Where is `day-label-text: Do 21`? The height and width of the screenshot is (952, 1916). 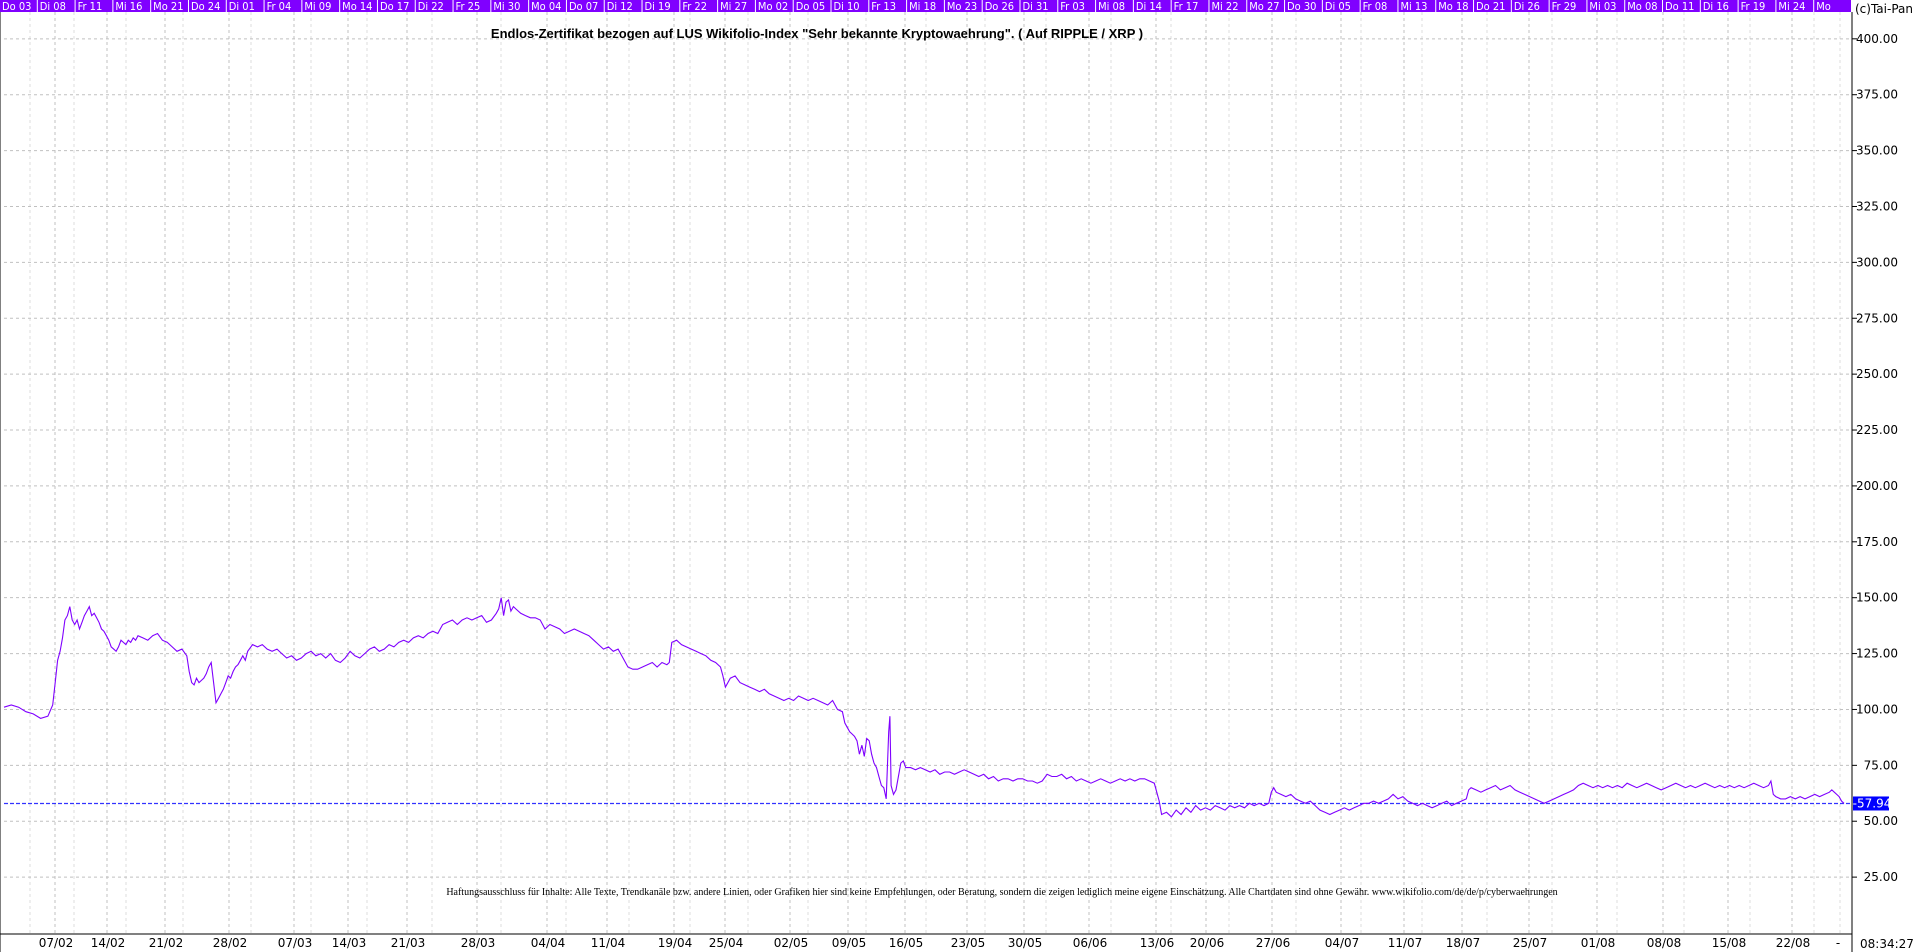
day-label-text: Do 21 is located at coordinates (1490, 6).